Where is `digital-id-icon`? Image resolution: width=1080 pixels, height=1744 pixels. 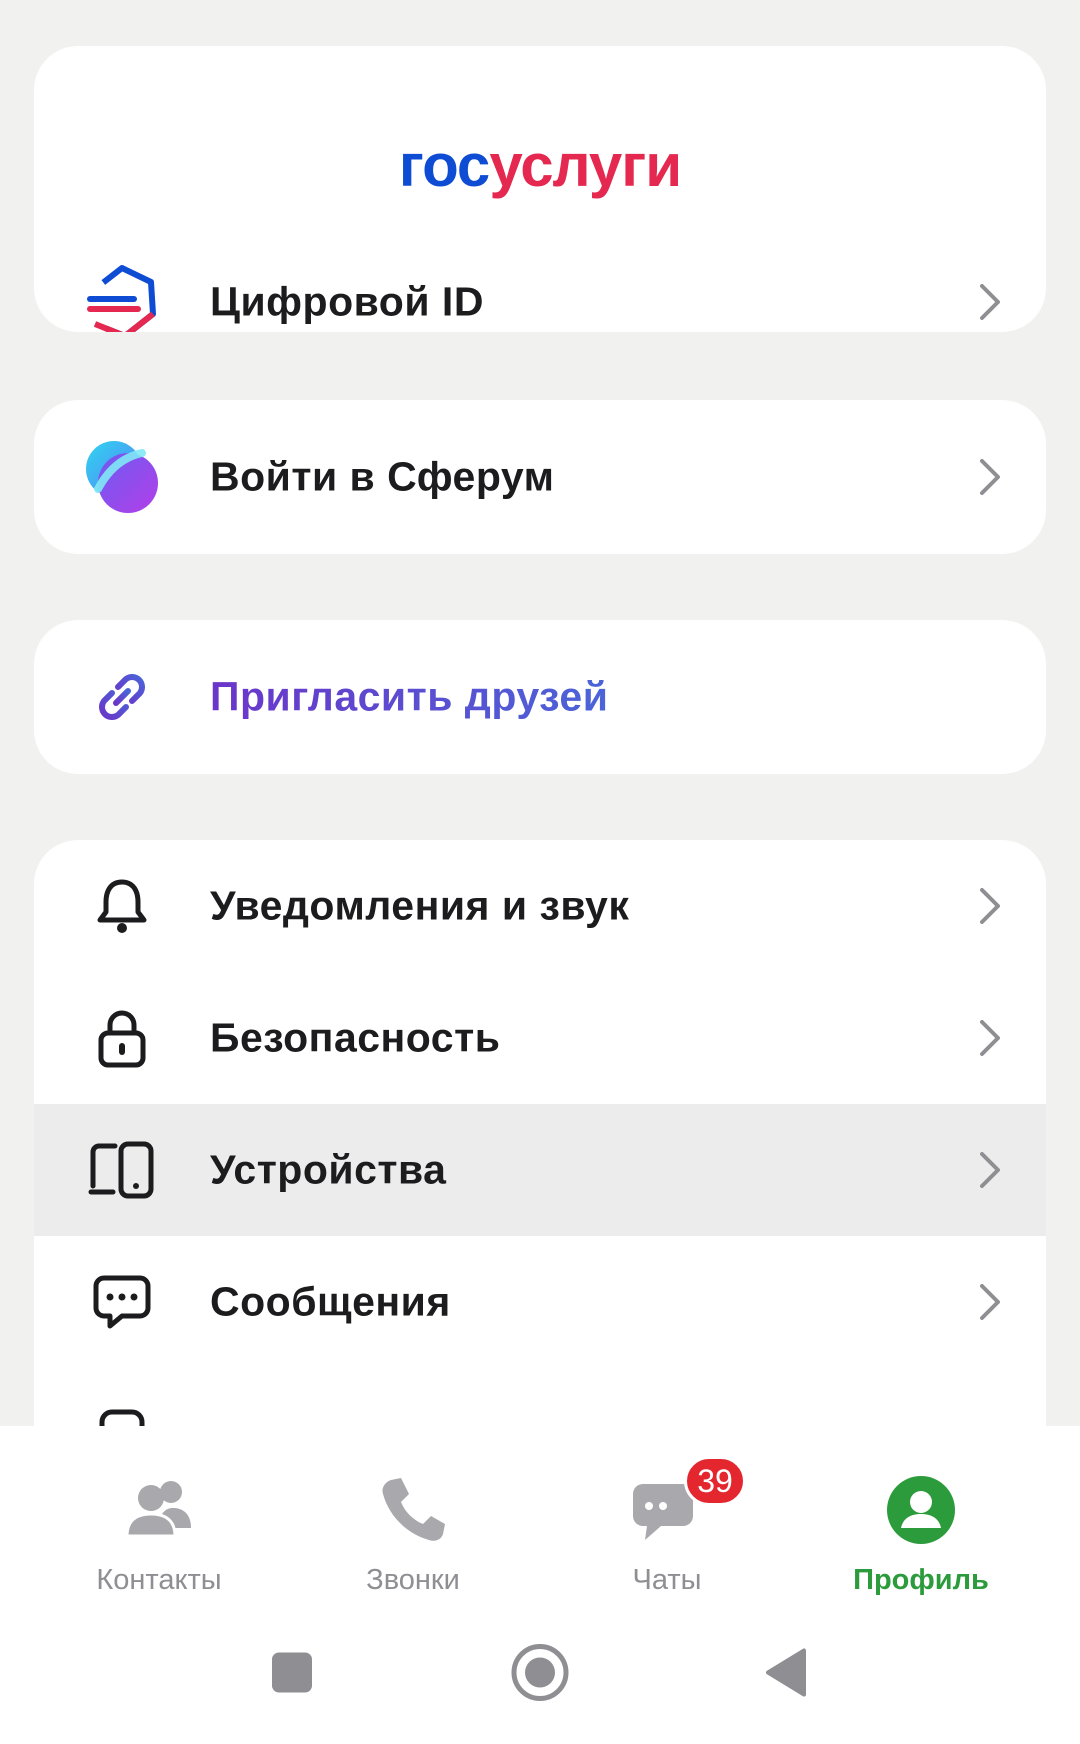
digital-id-icon is located at coordinates (122, 297).